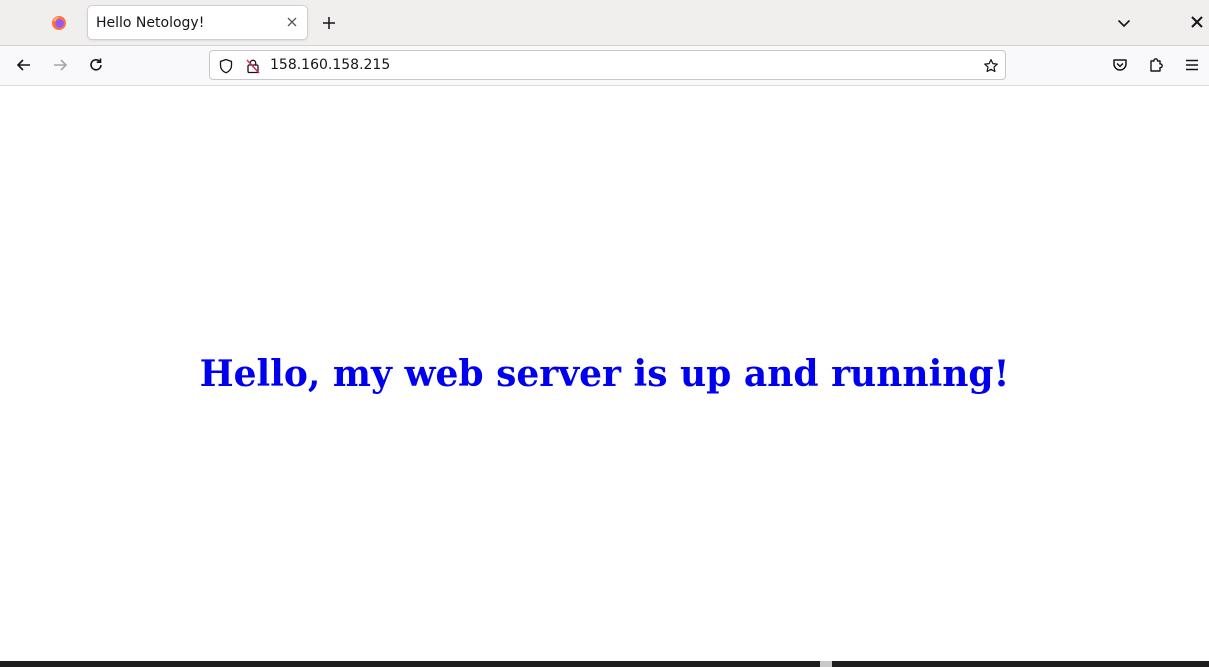  What do you see at coordinates (24, 65) in the screenshot?
I see `arrow-left-icon` at bounding box center [24, 65].